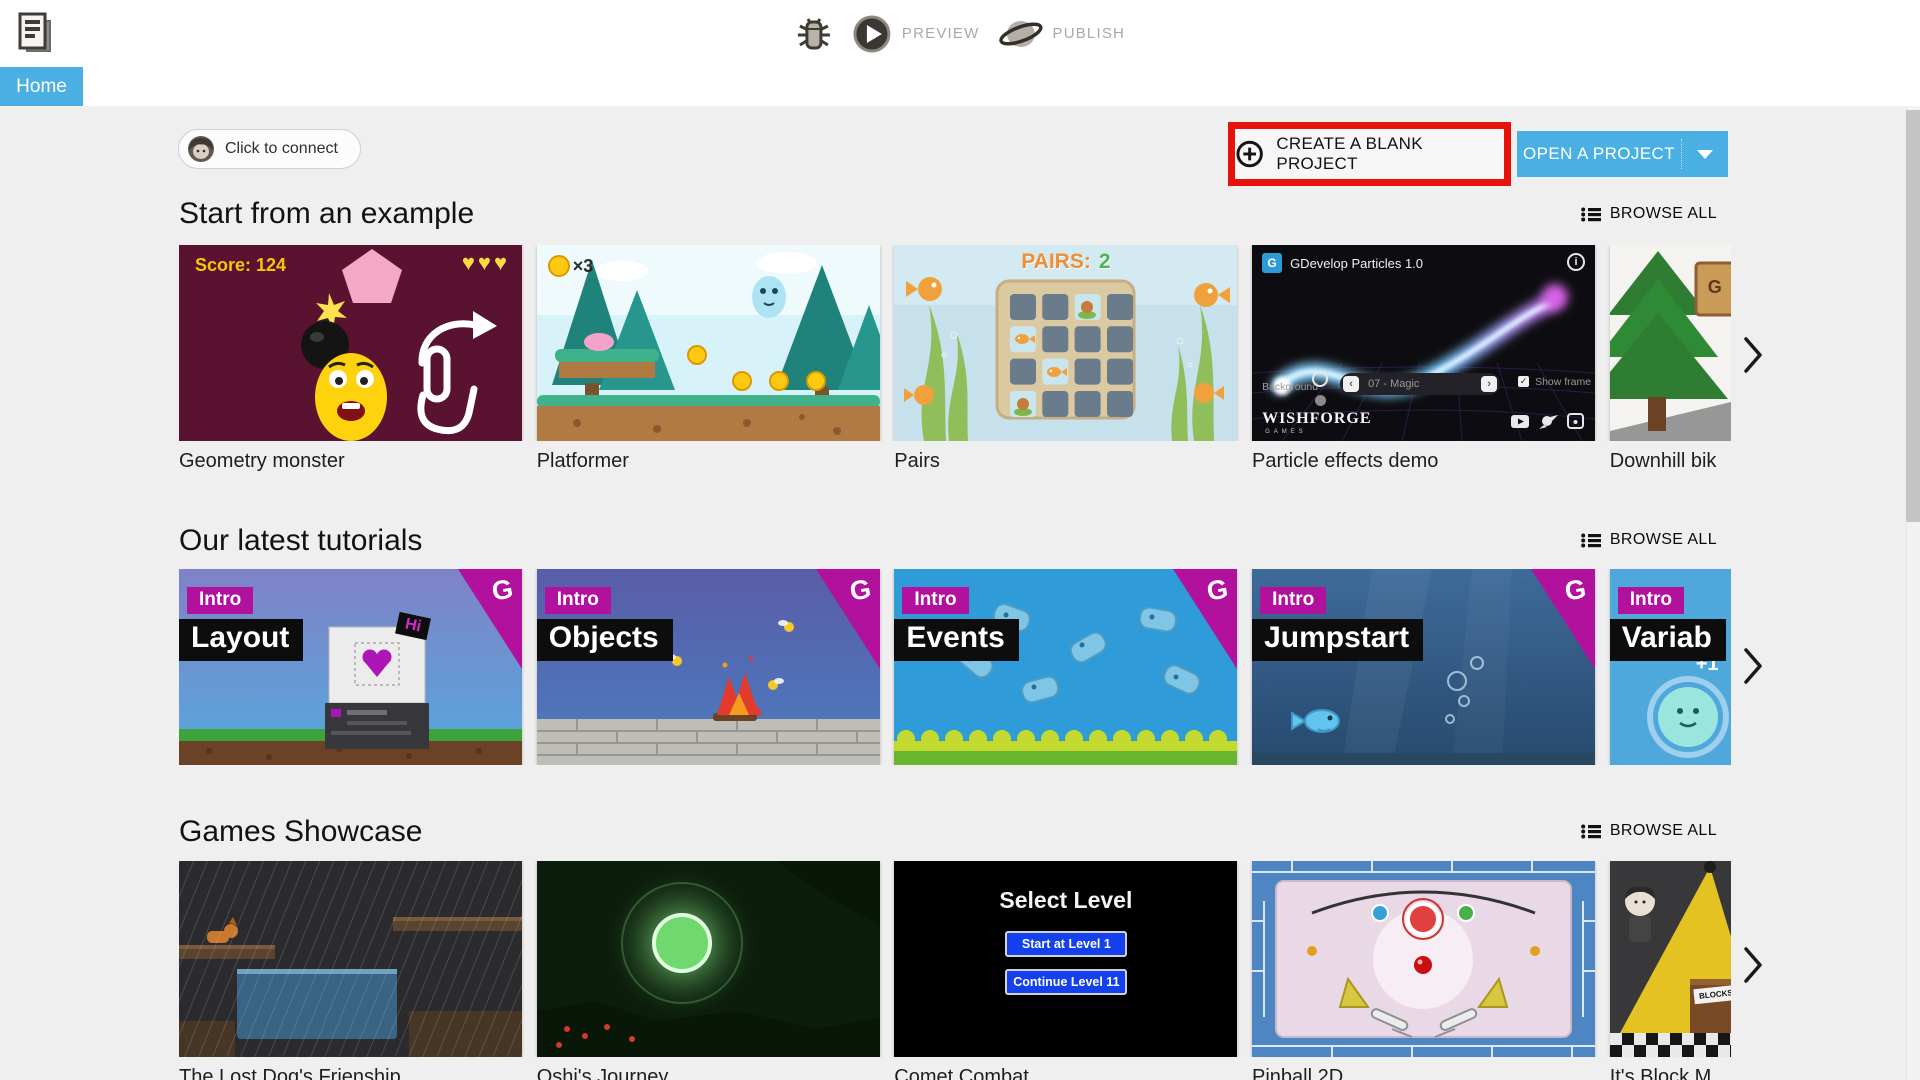 The image size is (1920, 1080). I want to click on preset-name: 07 - Magic, so click(1394, 384).